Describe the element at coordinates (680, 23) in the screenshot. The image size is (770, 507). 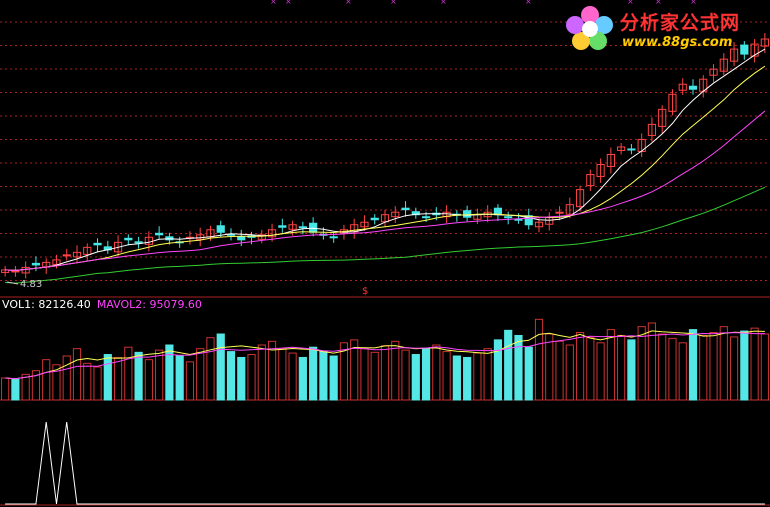
I see `watermark-title: 分析家公式网` at that location.